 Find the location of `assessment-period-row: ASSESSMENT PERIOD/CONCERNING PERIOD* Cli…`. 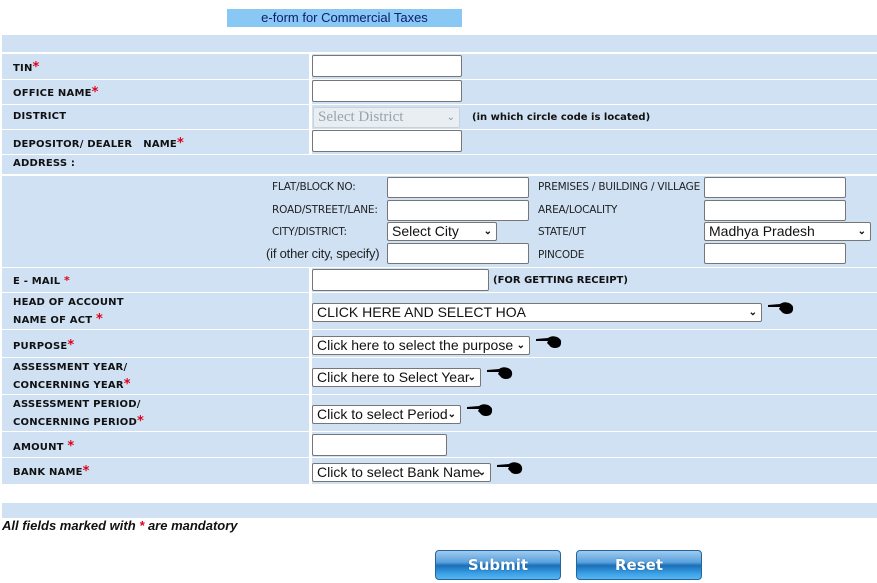

assessment-period-row: ASSESSMENT PERIOD/CONCERNING PERIOD* Cli… is located at coordinates (439, 413).